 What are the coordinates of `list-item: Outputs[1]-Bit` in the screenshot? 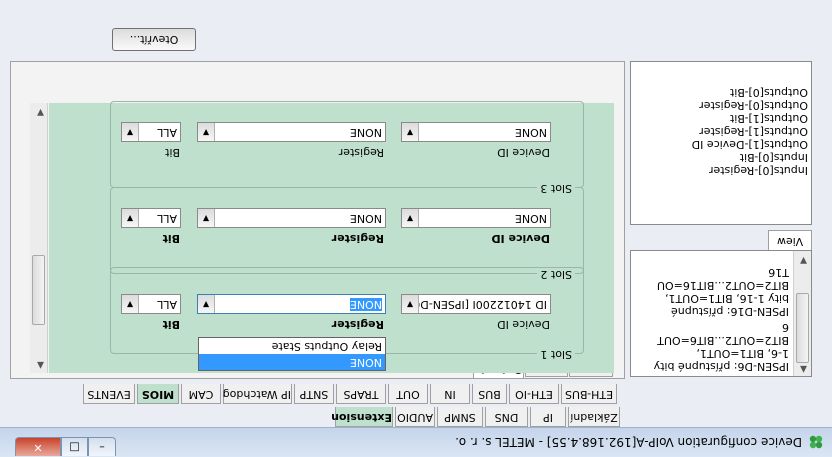 It's located at (769, 118).